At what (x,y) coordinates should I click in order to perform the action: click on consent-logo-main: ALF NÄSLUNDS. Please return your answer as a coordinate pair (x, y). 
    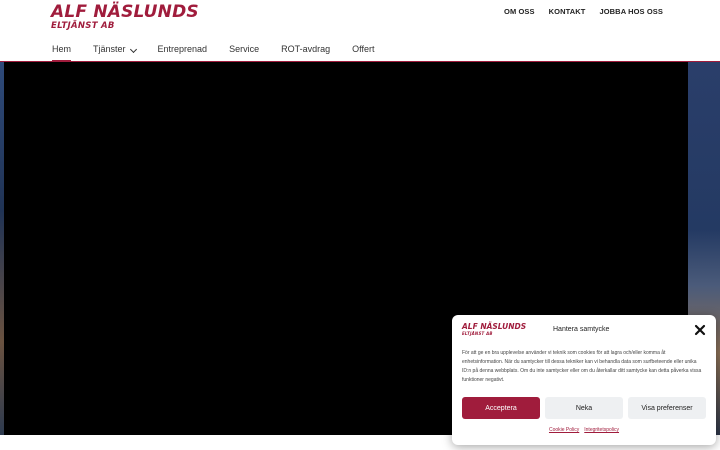
    Looking at the image, I should click on (494, 326).